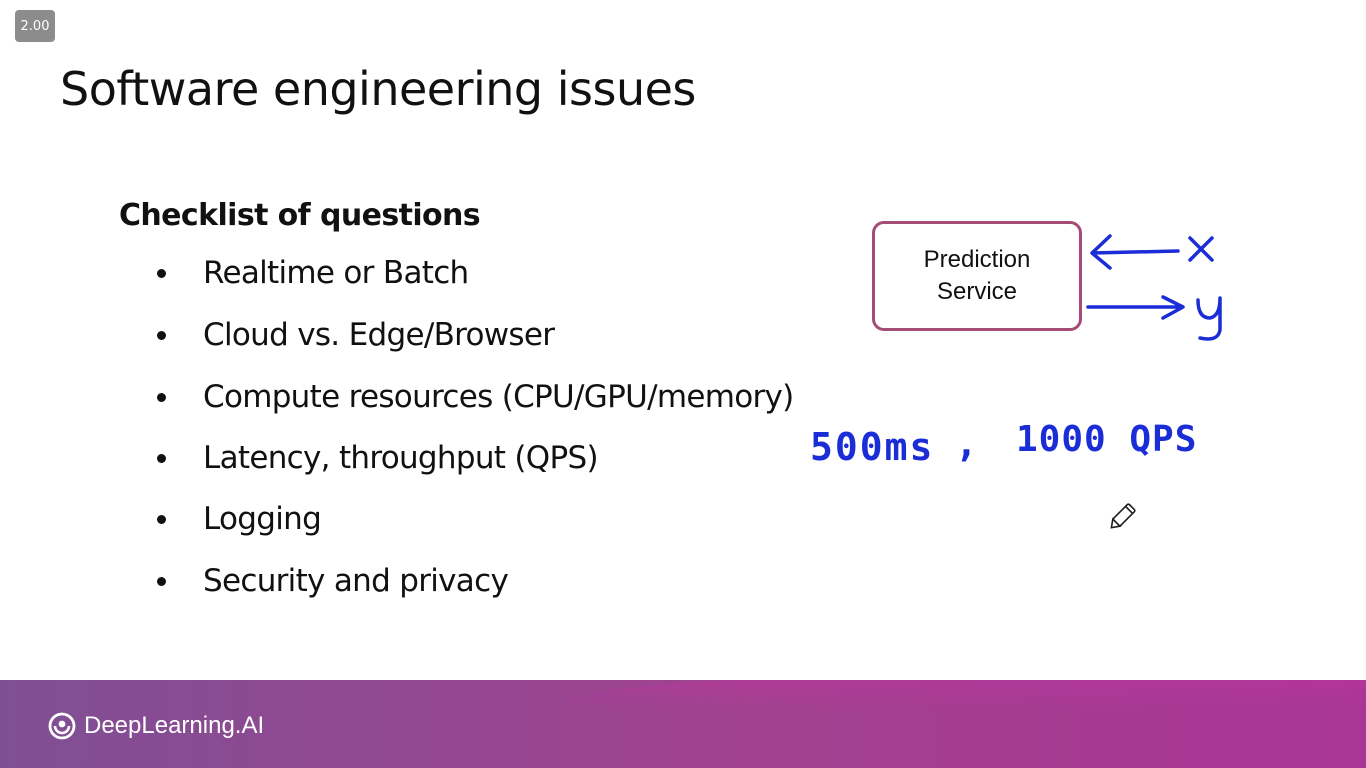 This screenshot has width=1366, height=768. Describe the element at coordinates (1135, 307) in the screenshot. I see `output-arrow` at that location.